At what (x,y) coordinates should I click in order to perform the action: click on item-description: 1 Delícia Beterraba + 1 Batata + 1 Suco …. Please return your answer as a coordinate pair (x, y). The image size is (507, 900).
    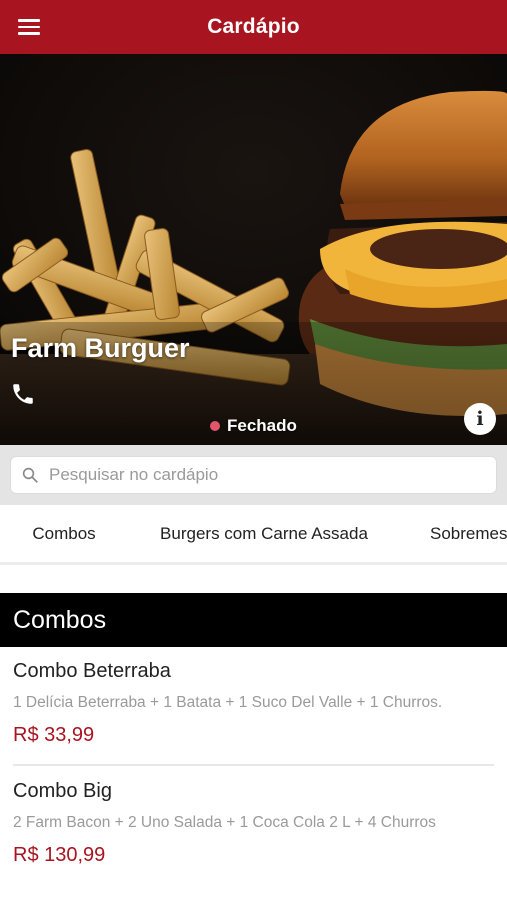
    Looking at the image, I should click on (228, 702).